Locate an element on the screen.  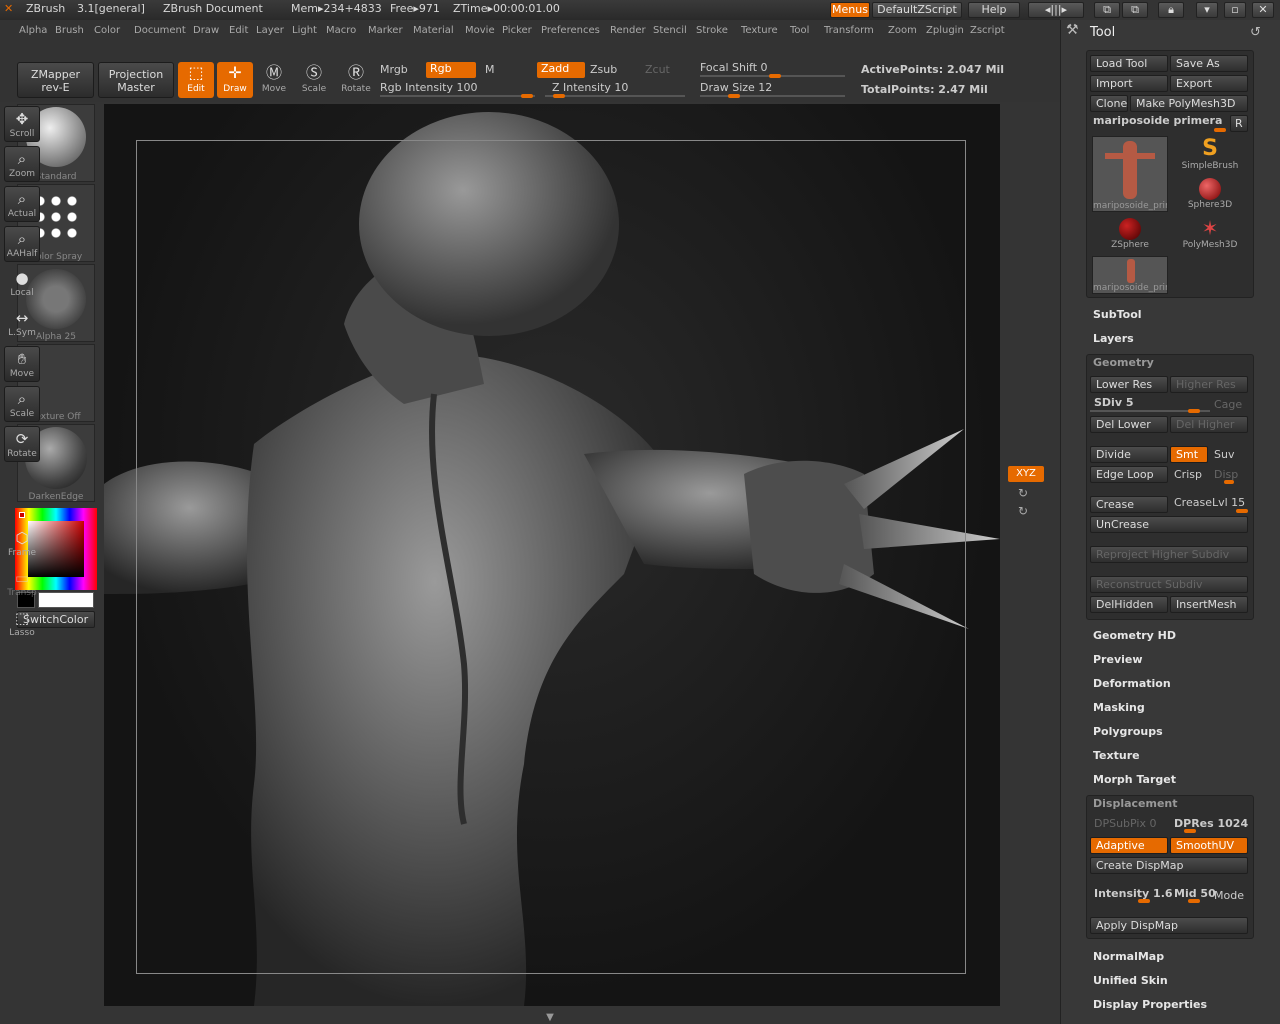
menu-stencil: Stencil is located at coordinates (670, 30).